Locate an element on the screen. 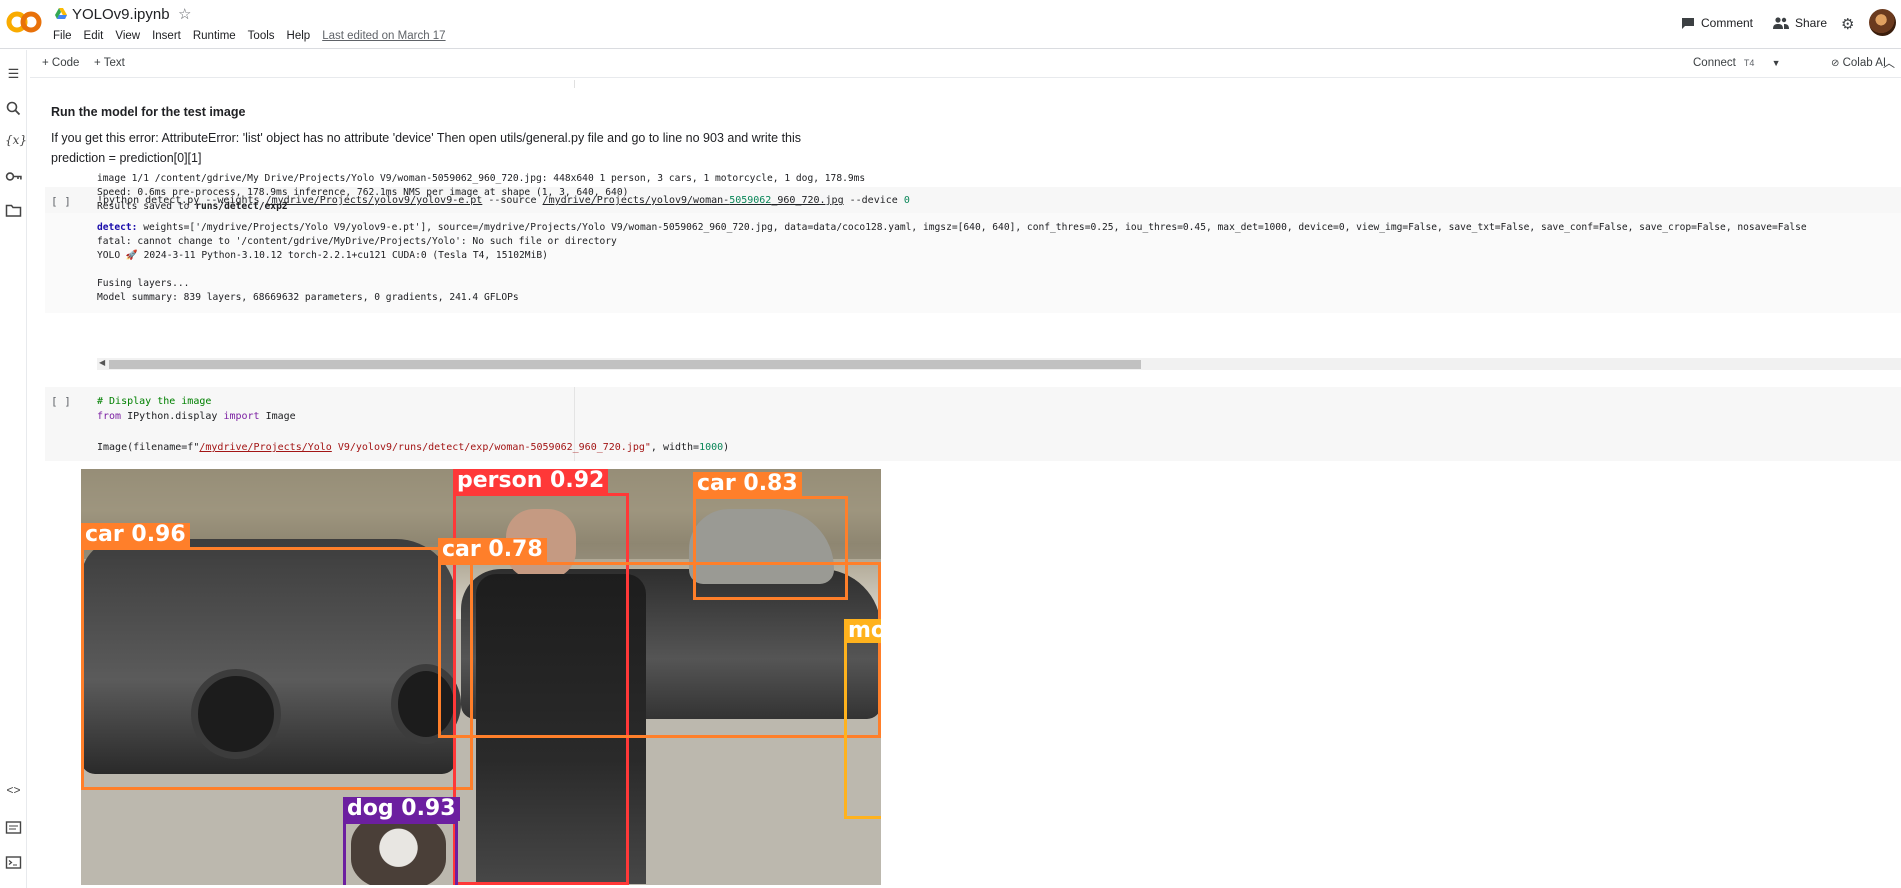 This screenshot has width=1901, height=888. colab-ai-button: ⊘ Colab AI is located at coordinates (1858, 63).